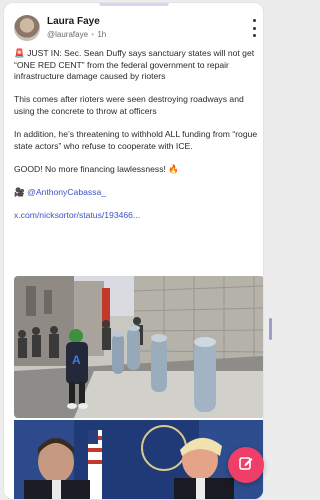 The height and width of the screenshot is (500, 320). What do you see at coordinates (138, 193) in the screenshot?
I see `video-credit: 🎥 @AnthonyCabassa_` at bounding box center [138, 193].